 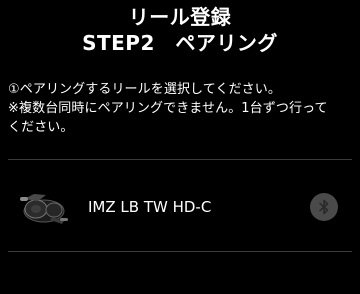 I want to click on instruction-line-3: ください。, so click(x=41, y=127).